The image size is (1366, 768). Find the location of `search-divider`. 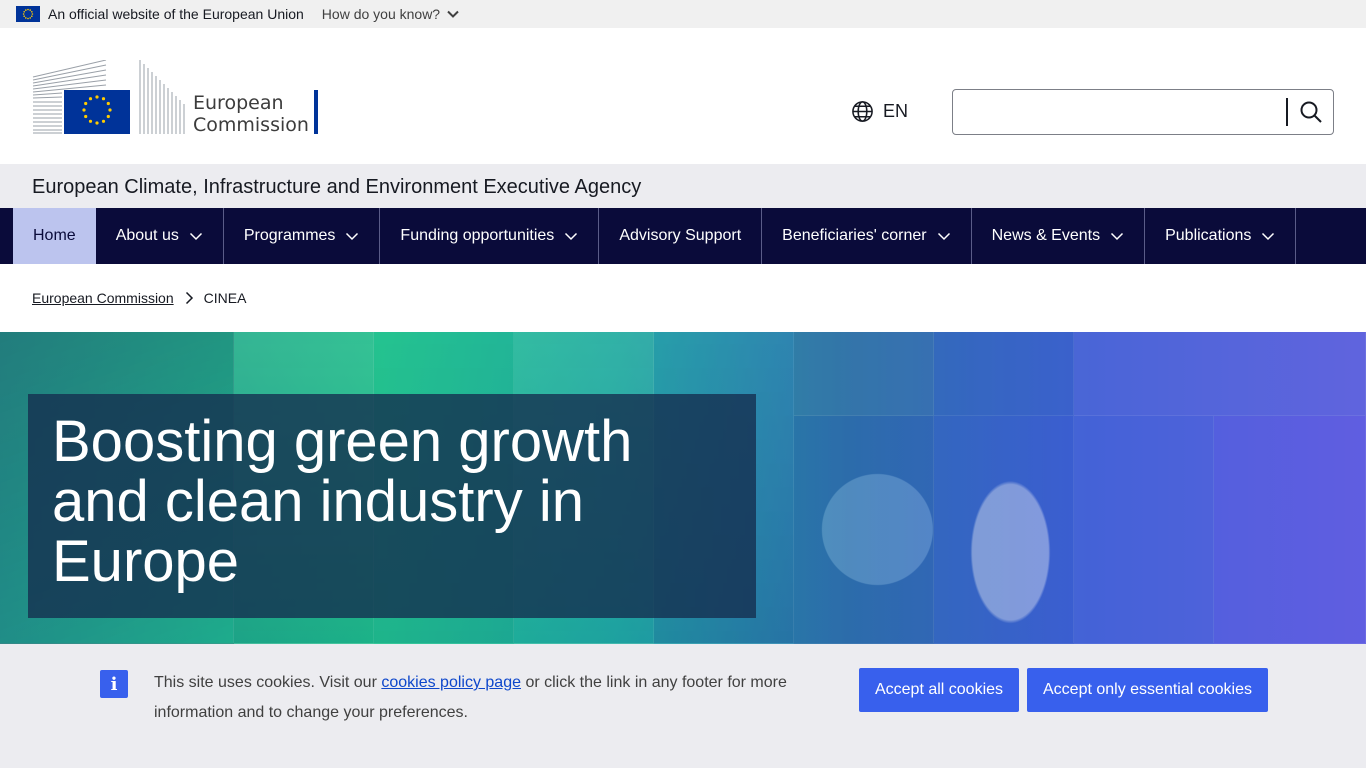

search-divider is located at coordinates (1287, 112).